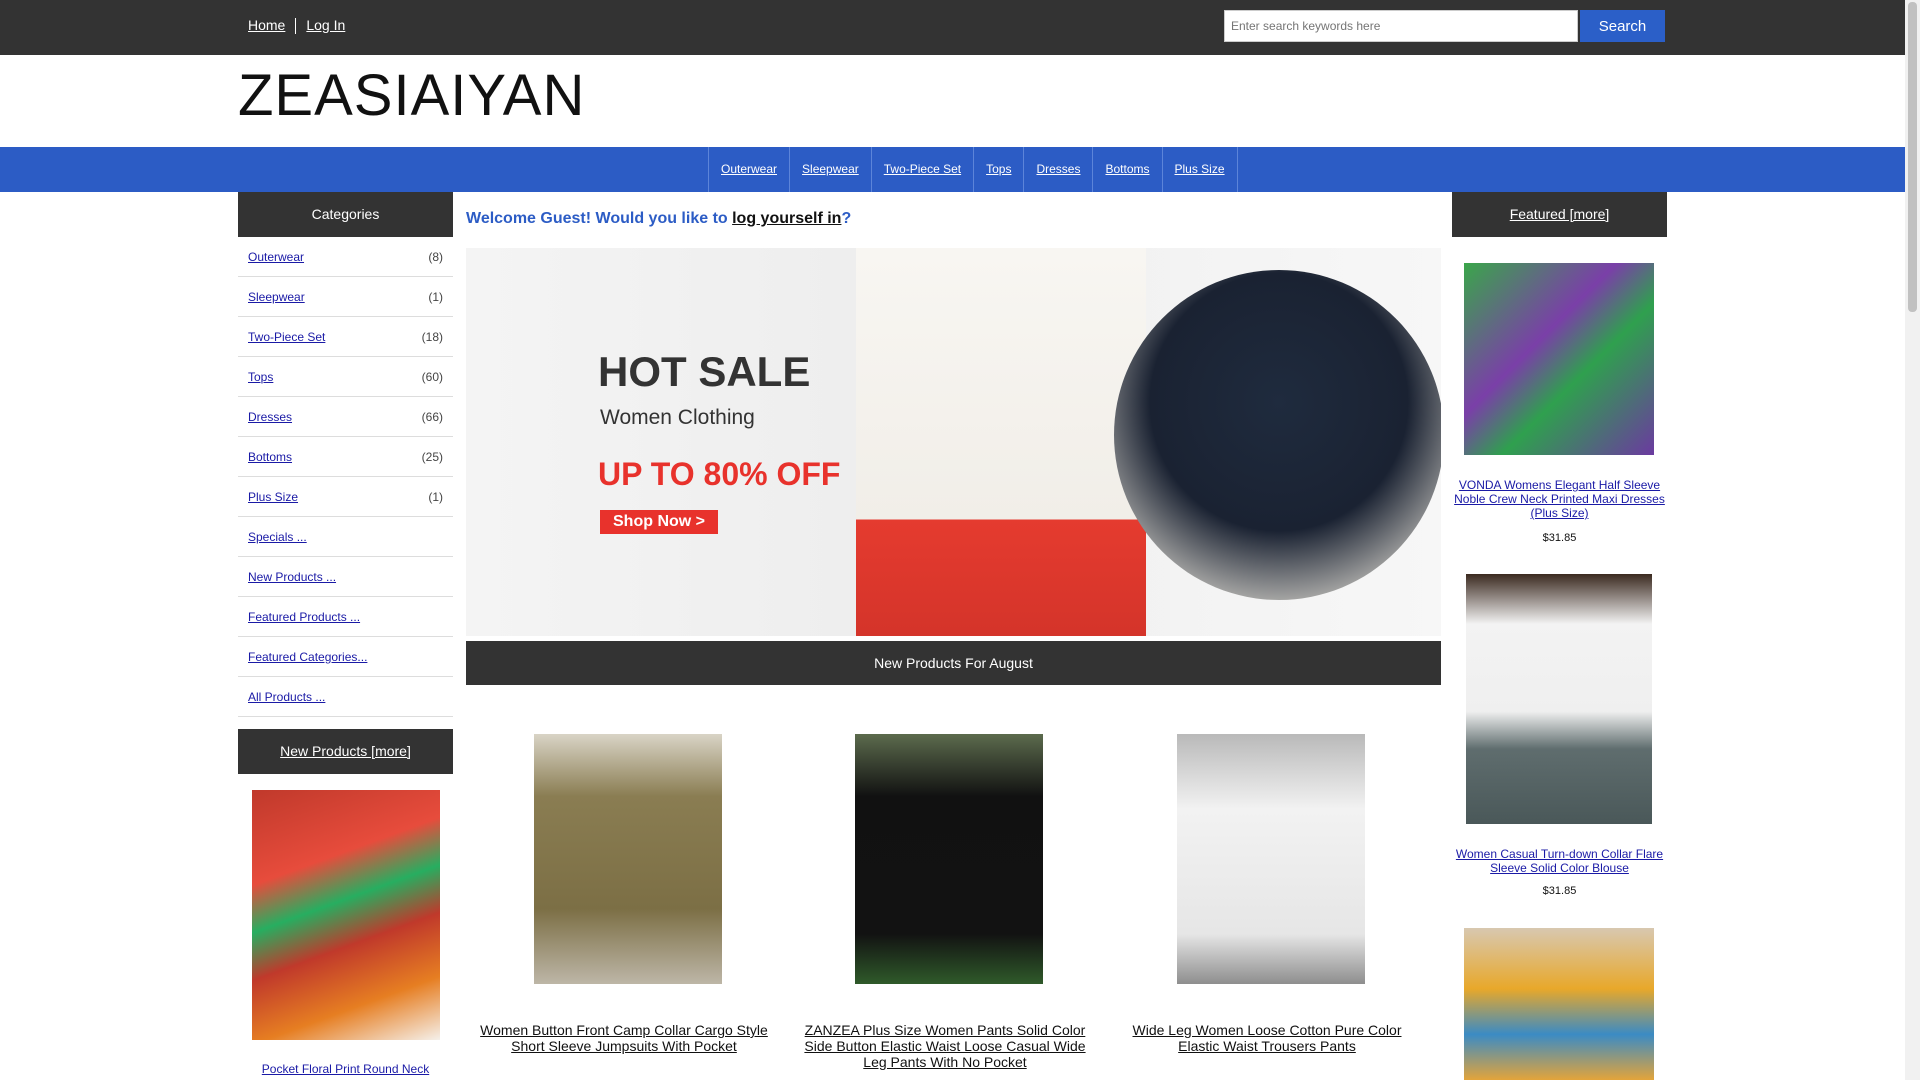 The height and width of the screenshot is (1080, 1920). I want to click on login-link: Log In, so click(325, 25).